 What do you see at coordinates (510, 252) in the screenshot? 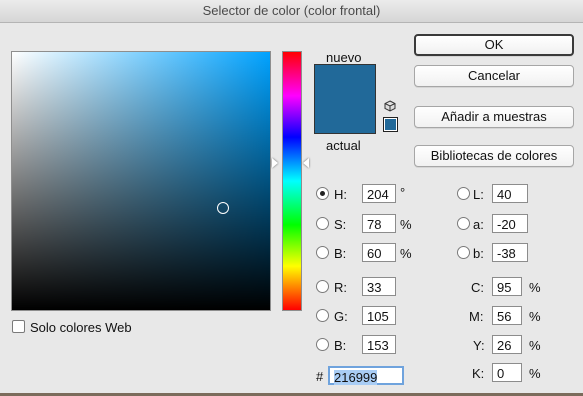
I see `lab-b-input: -38` at bounding box center [510, 252].